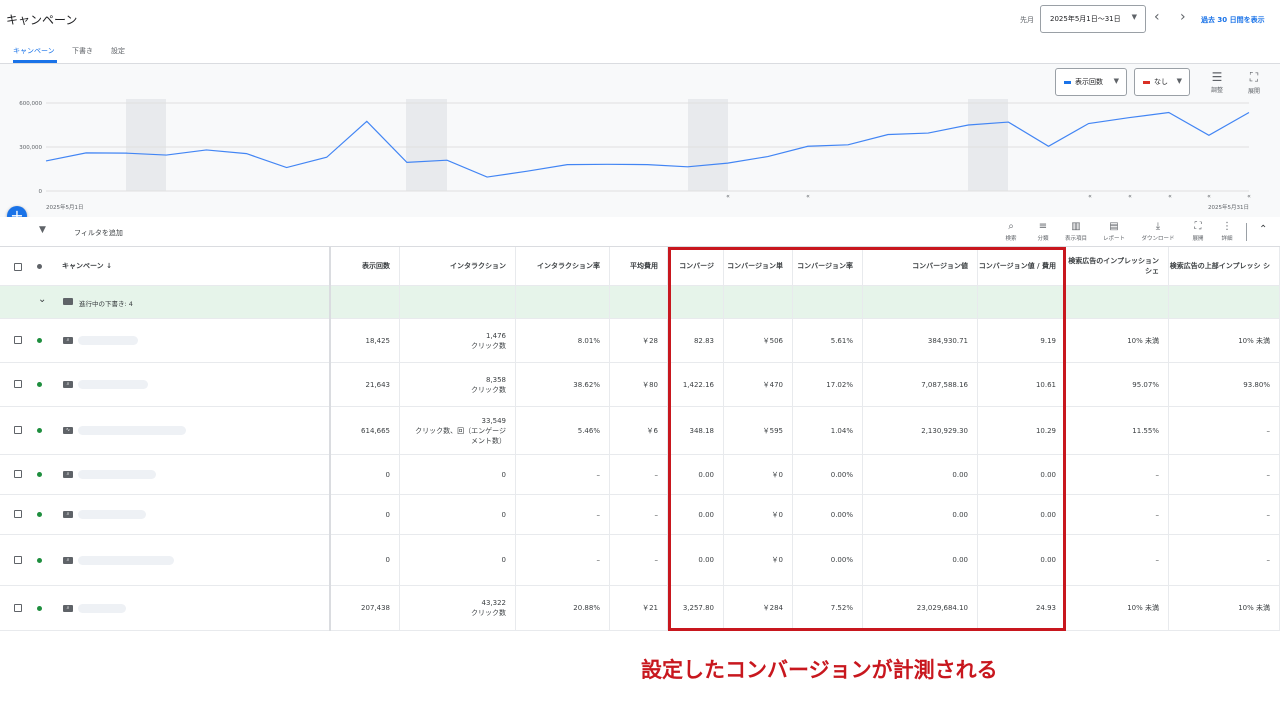  Describe the element at coordinates (1246, 232) in the screenshot. I see `toolbar-divider` at that location.